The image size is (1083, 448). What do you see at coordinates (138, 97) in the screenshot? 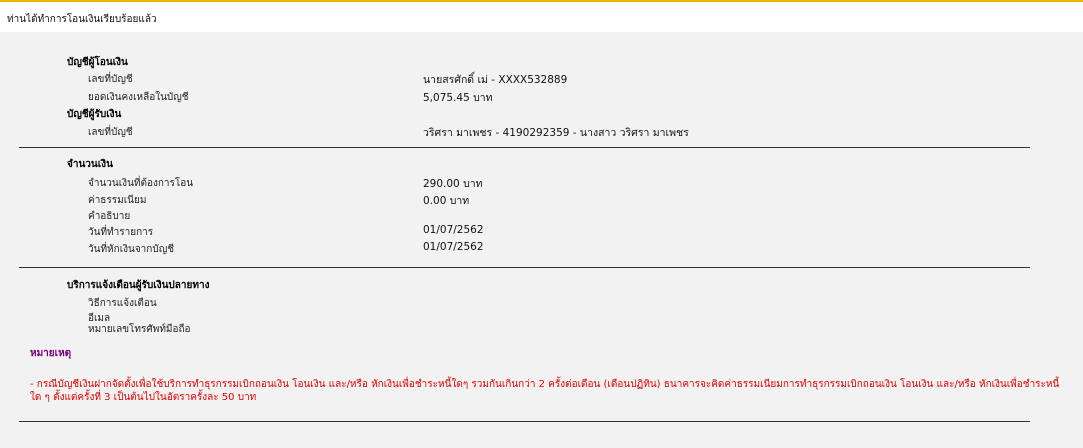
I see `balance-label: ยอดเงินคงเหลือในบัญชี` at bounding box center [138, 97].